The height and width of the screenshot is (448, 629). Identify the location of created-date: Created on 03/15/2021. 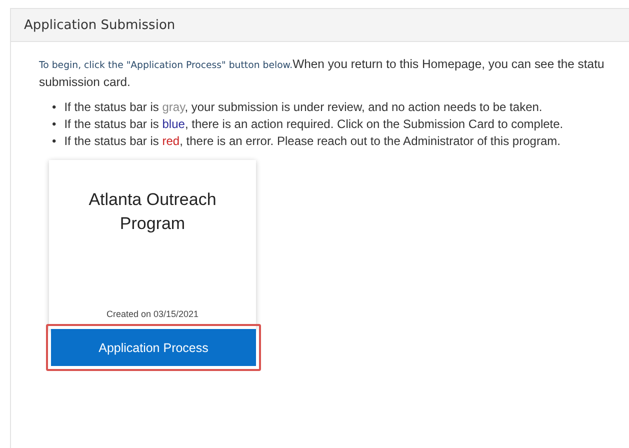
(152, 314).